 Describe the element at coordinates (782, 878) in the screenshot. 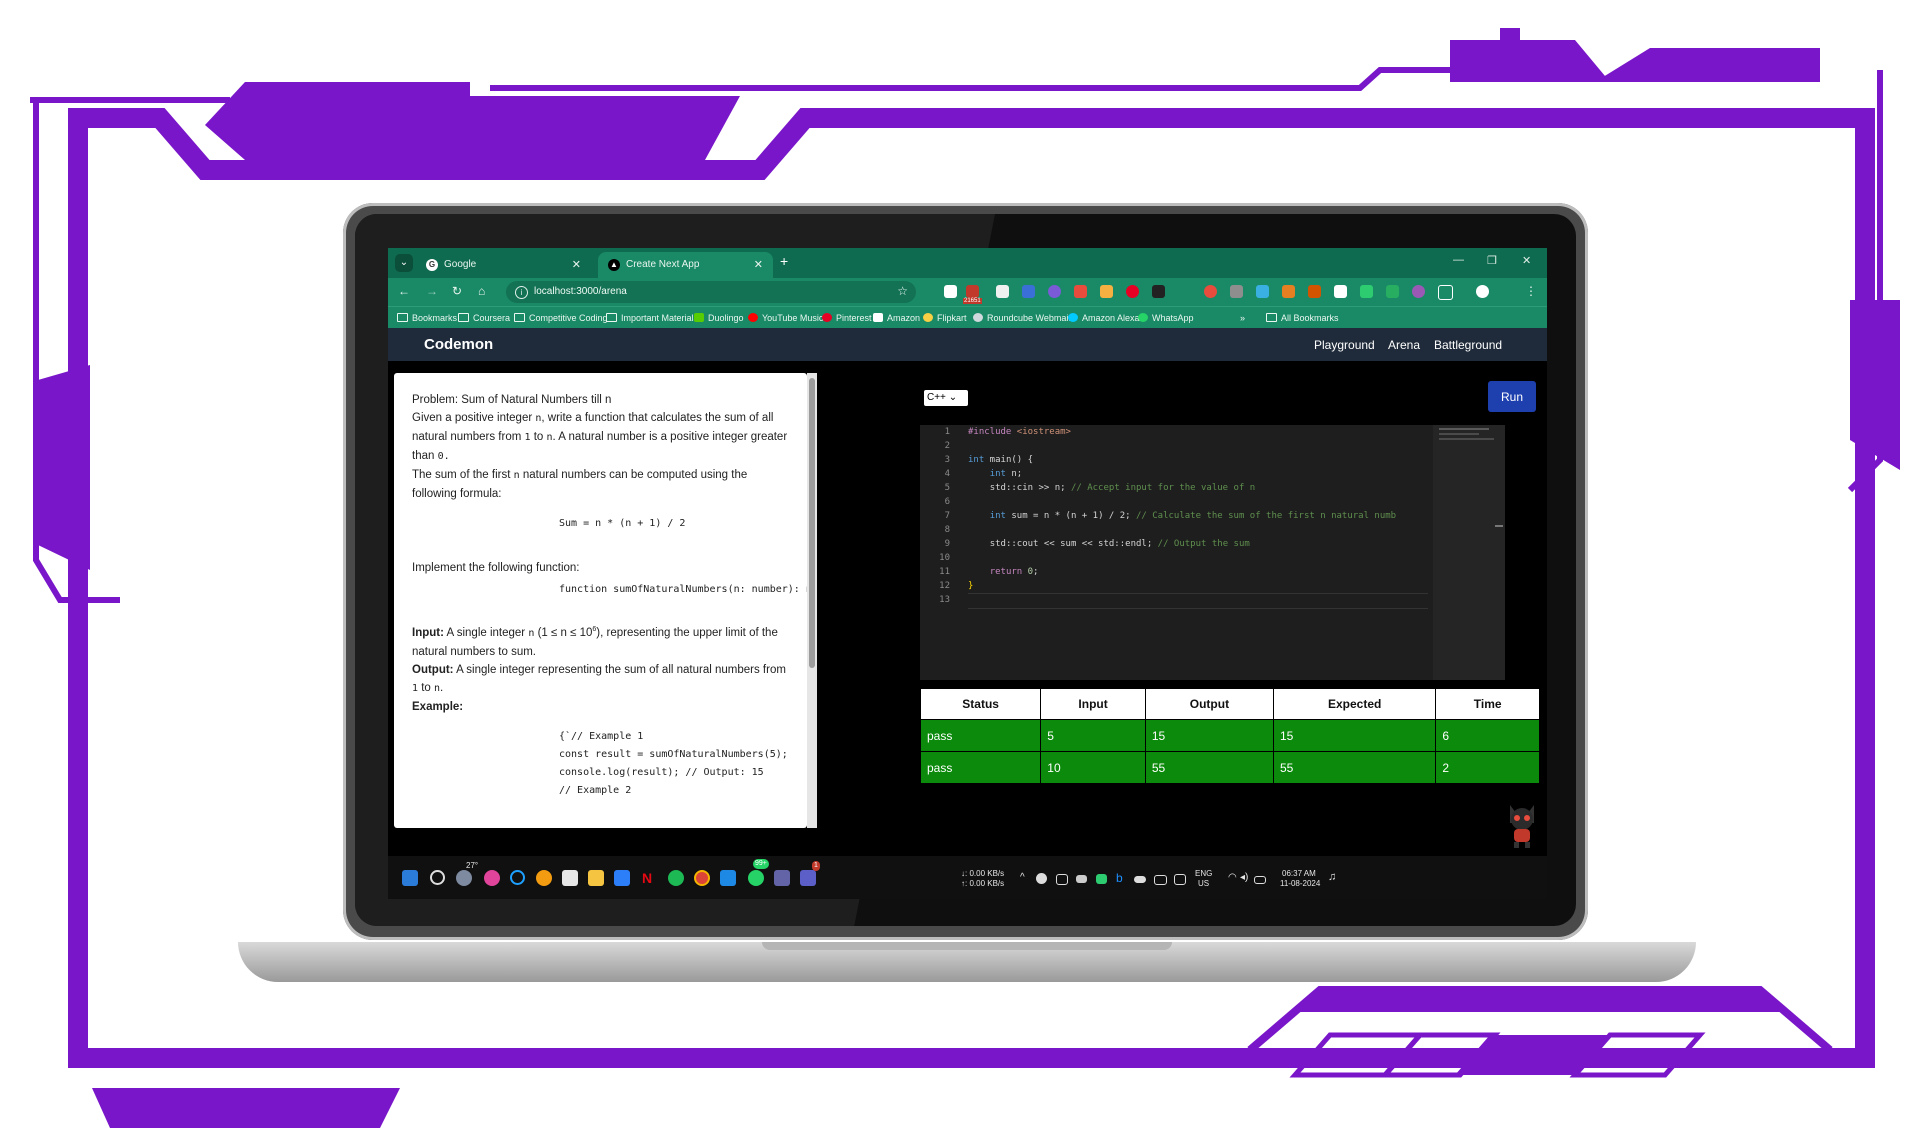

I see `teams-icon` at that location.